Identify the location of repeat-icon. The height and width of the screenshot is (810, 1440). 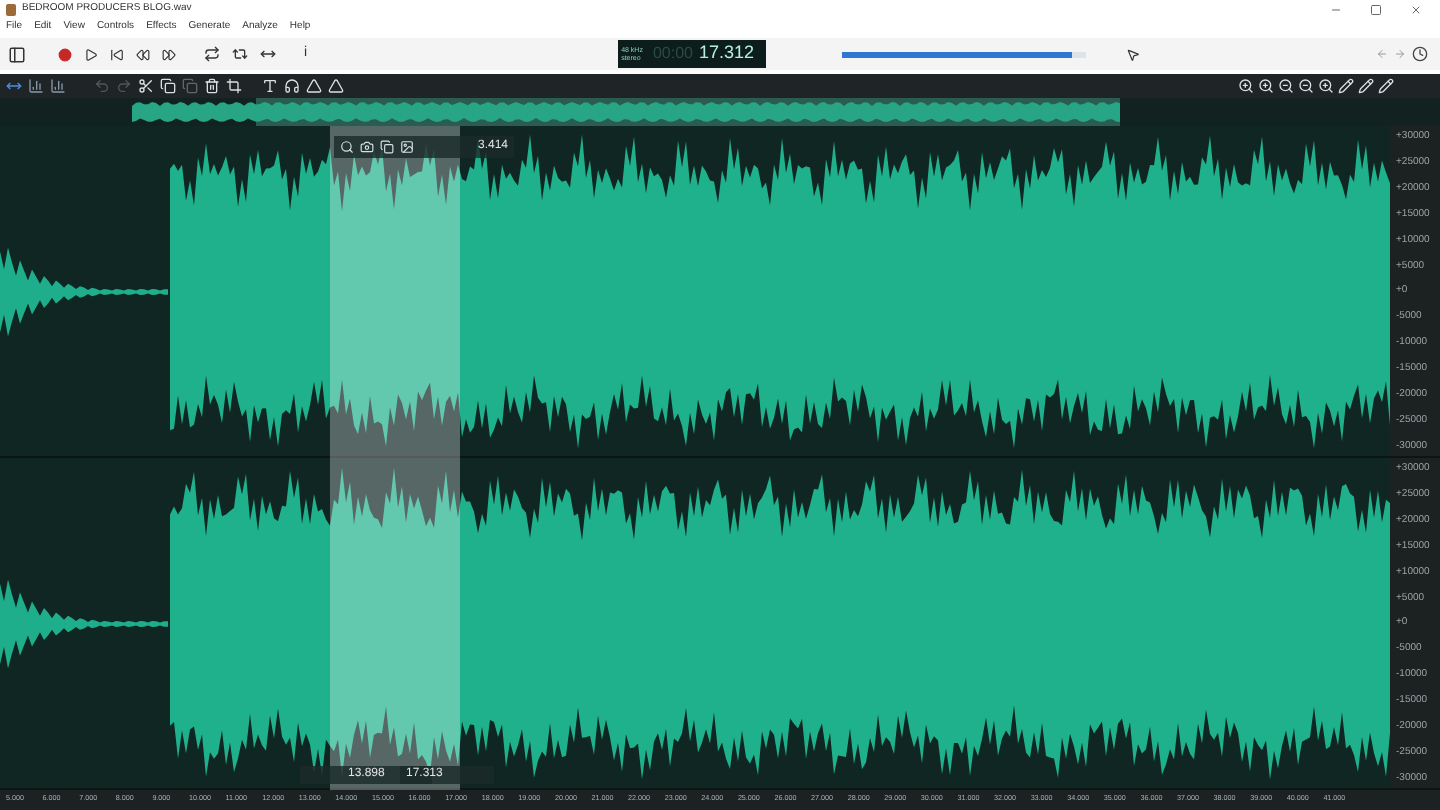
(240, 54).